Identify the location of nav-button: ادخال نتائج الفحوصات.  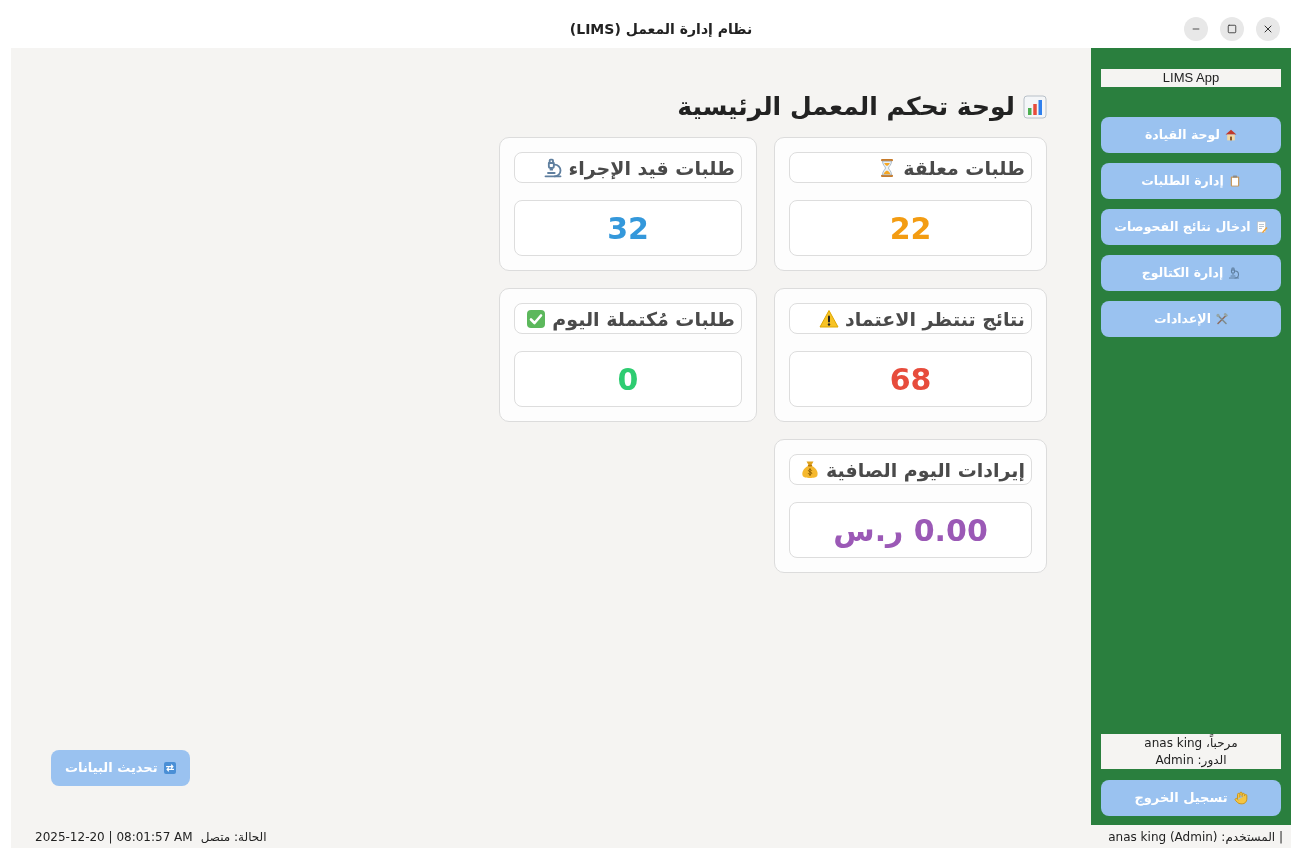
(1191, 227).